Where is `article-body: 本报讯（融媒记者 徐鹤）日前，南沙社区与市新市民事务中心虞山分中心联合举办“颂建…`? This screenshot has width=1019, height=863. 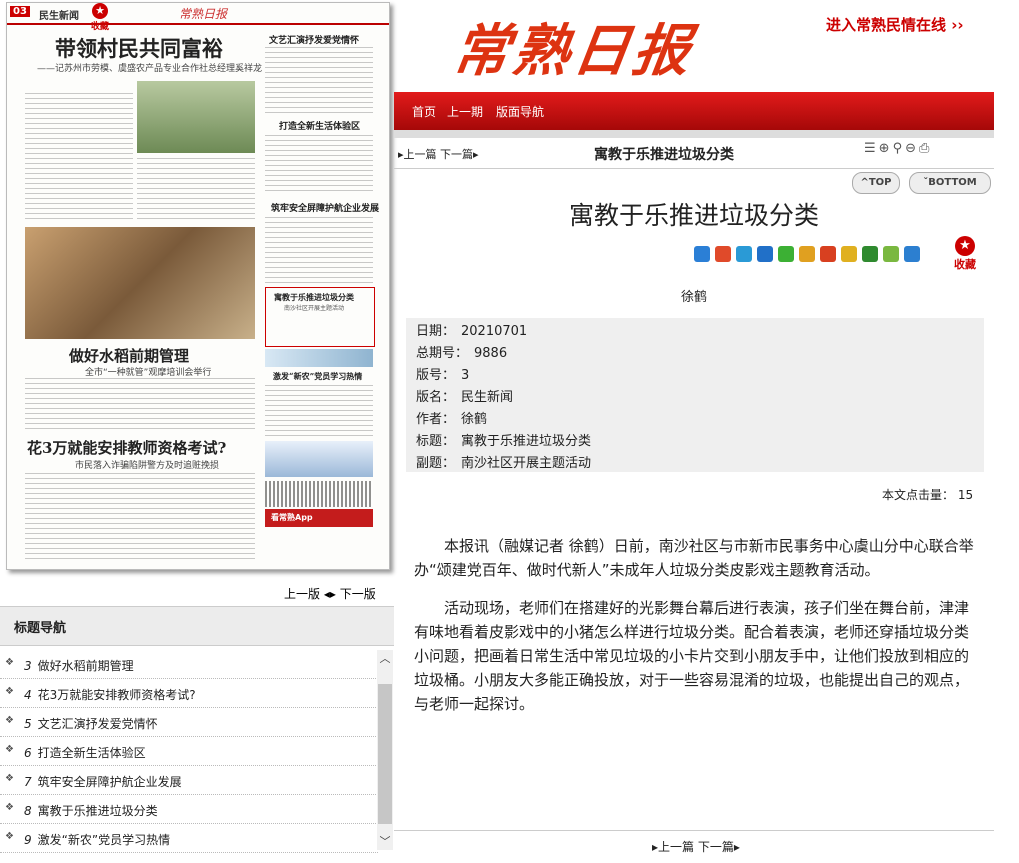
article-body: 本报讯（融媒记者 徐鹤）日前，南沙社区与市新市民事务中心虞山分中心联合举办“颂建… is located at coordinates (694, 632).